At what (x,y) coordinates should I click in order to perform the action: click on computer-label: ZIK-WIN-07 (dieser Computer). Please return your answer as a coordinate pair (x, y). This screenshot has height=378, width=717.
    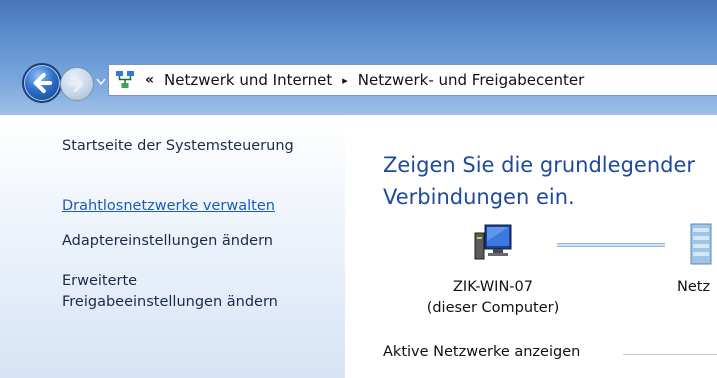
    Looking at the image, I should click on (493, 298).